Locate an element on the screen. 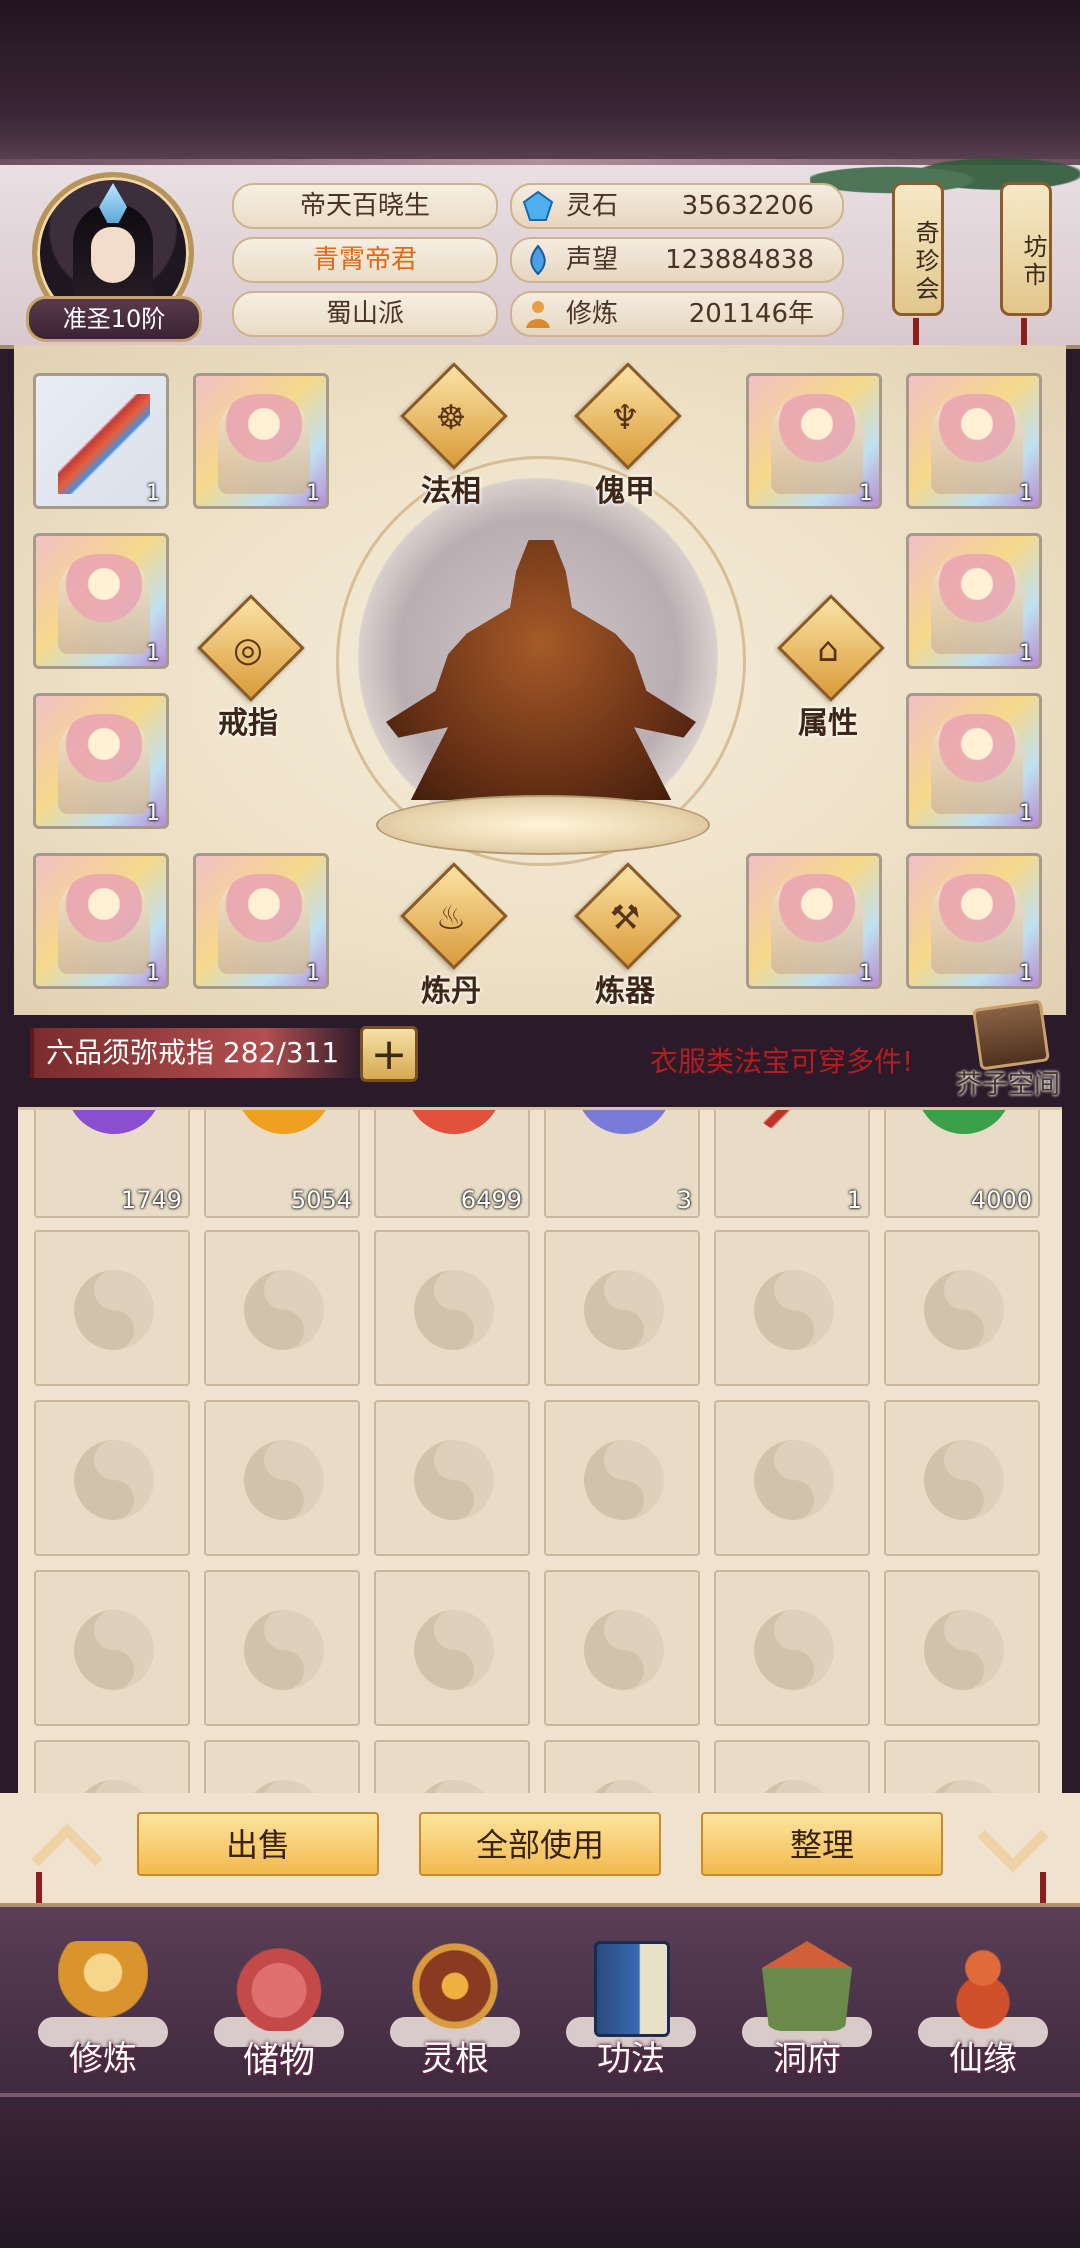 The image size is (1080, 2248). technique-book-icon is located at coordinates (632, 1989).